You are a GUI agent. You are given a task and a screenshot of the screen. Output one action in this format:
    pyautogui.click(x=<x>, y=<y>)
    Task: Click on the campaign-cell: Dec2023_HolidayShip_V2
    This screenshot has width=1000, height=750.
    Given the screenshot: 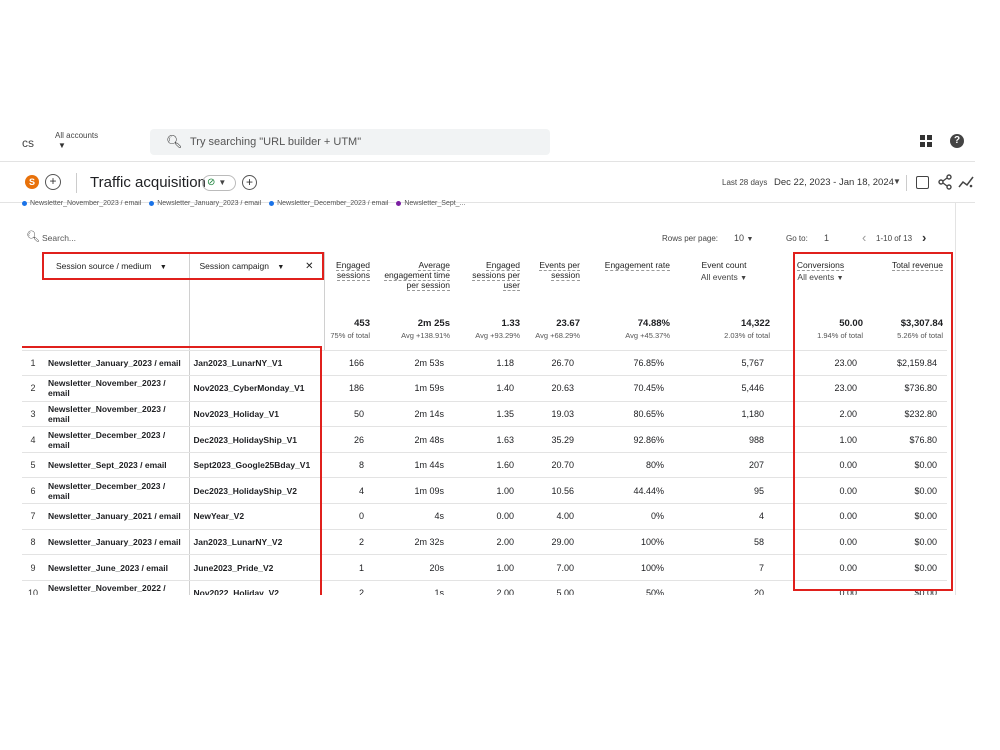 What is the action you would take?
    pyautogui.click(x=256, y=491)
    